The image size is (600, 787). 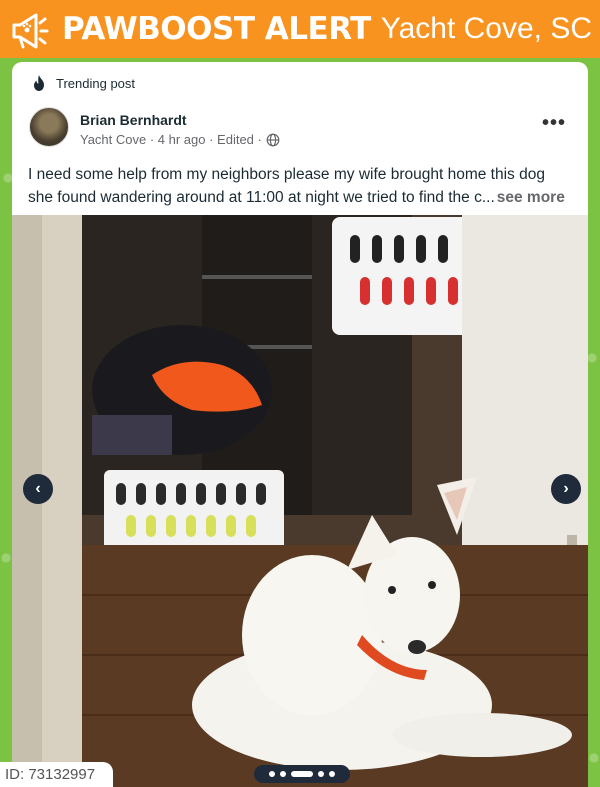 I want to click on trending-label: Trending post, so click(x=82, y=83).